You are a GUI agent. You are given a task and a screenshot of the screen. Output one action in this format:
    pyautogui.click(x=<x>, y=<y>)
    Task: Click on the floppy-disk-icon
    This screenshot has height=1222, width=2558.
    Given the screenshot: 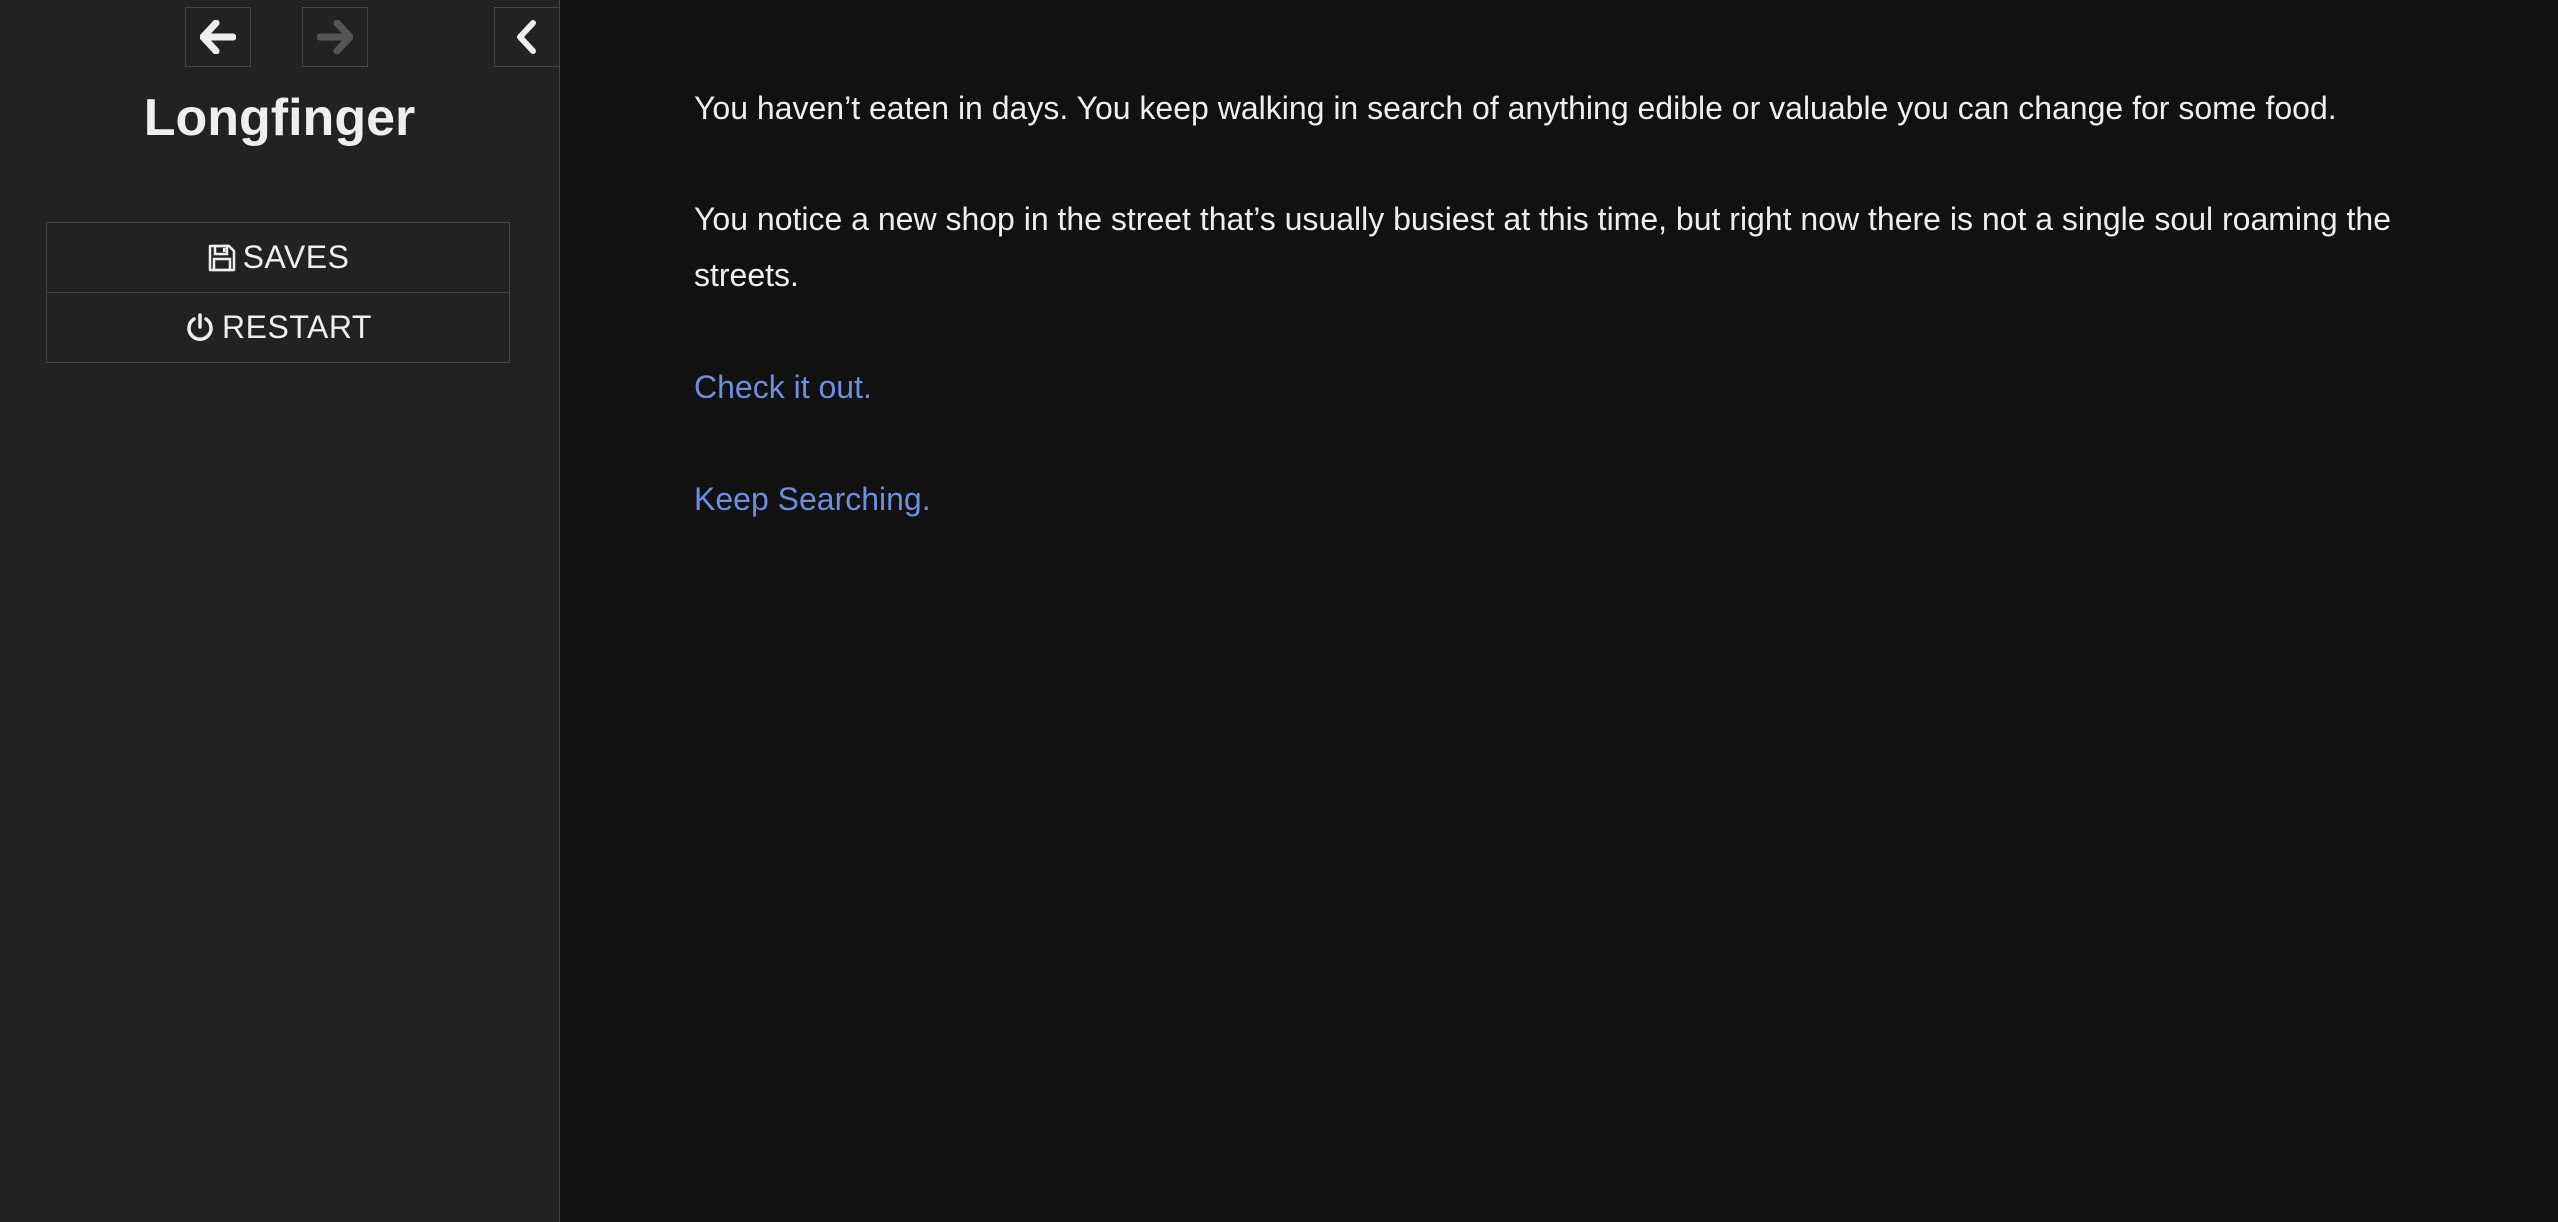 What is the action you would take?
    pyautogui.click(x=222, y=258)
    